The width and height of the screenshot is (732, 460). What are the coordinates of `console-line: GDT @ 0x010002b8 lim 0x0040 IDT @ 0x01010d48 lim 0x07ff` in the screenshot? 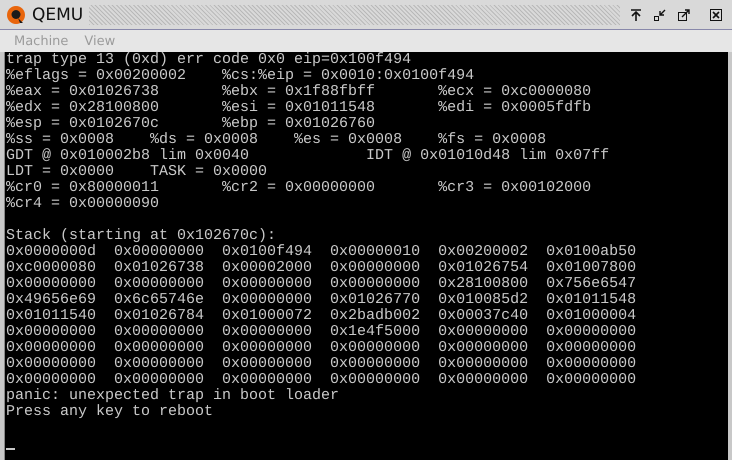 It's located at (308, 156).